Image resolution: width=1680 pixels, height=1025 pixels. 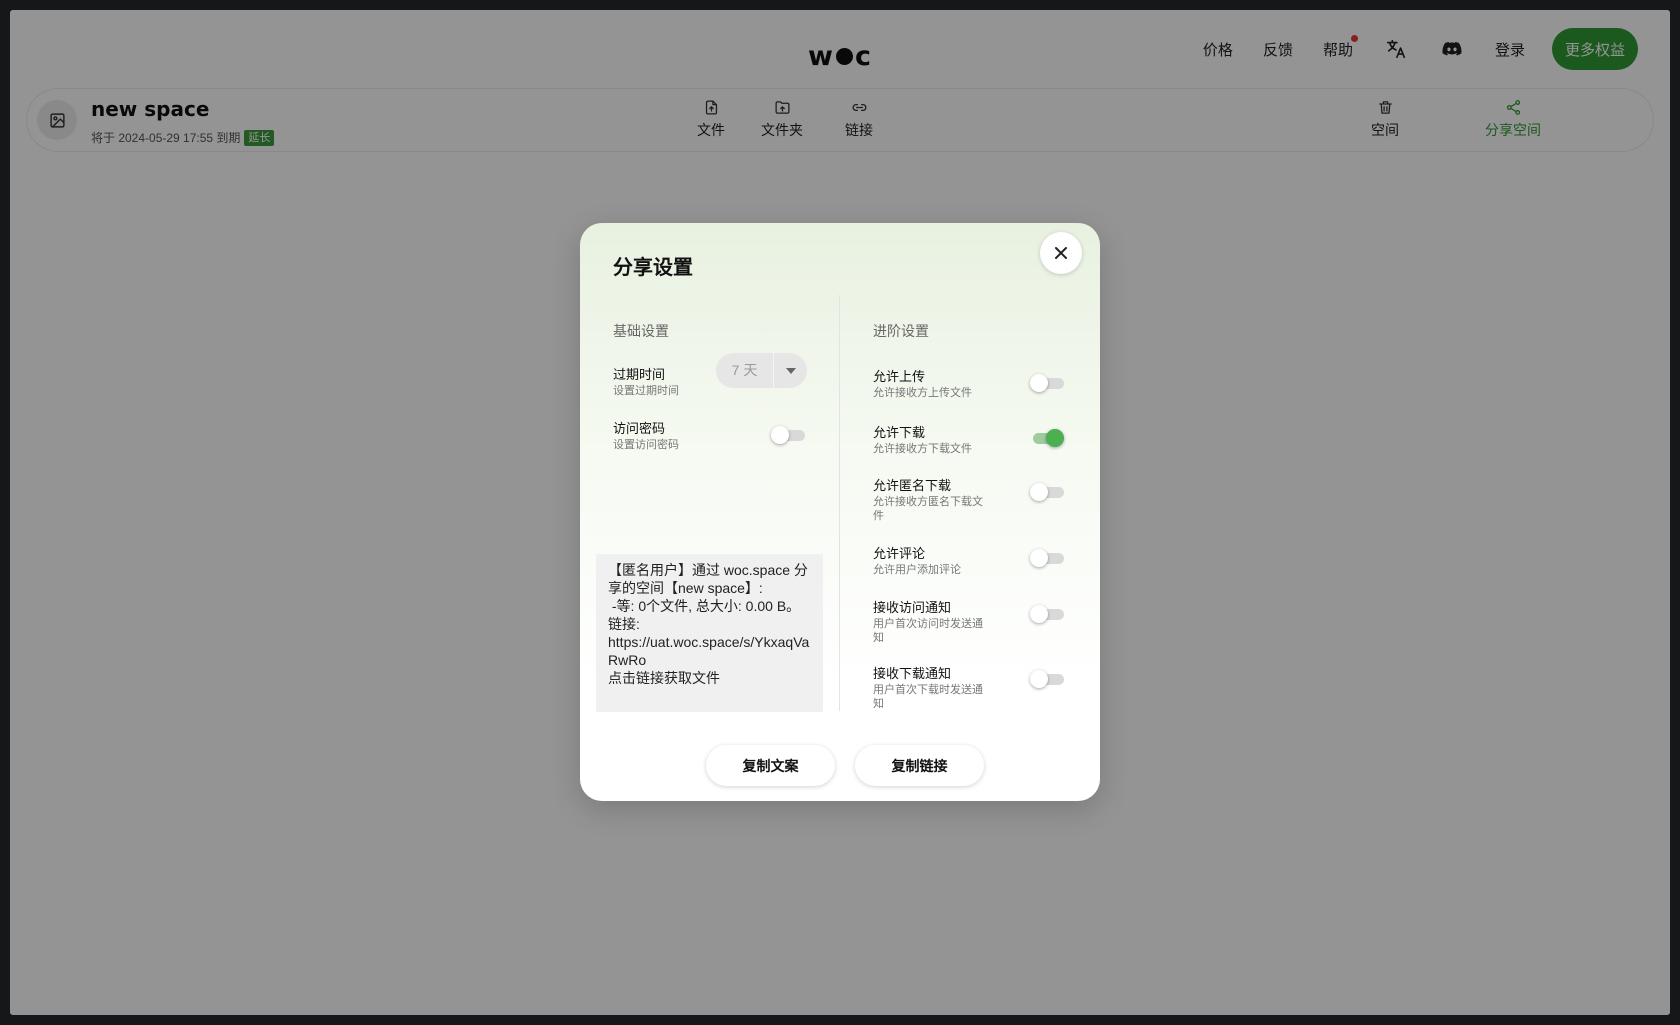 What do you see at coordinates (899, 432) in the screenshot?
I see `allow-download-label: 允许下载` at bounding box center [899, 432].